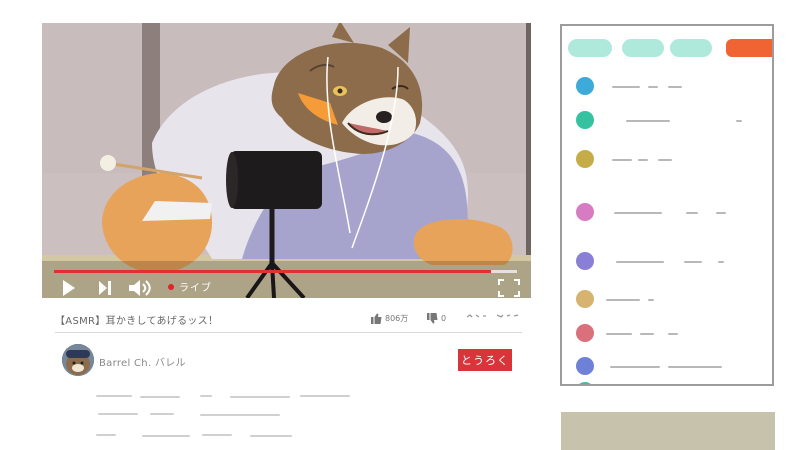 Image resolution: width=800 pixels, height=450 pixels. I want to click on video-description, so click(220, 415).